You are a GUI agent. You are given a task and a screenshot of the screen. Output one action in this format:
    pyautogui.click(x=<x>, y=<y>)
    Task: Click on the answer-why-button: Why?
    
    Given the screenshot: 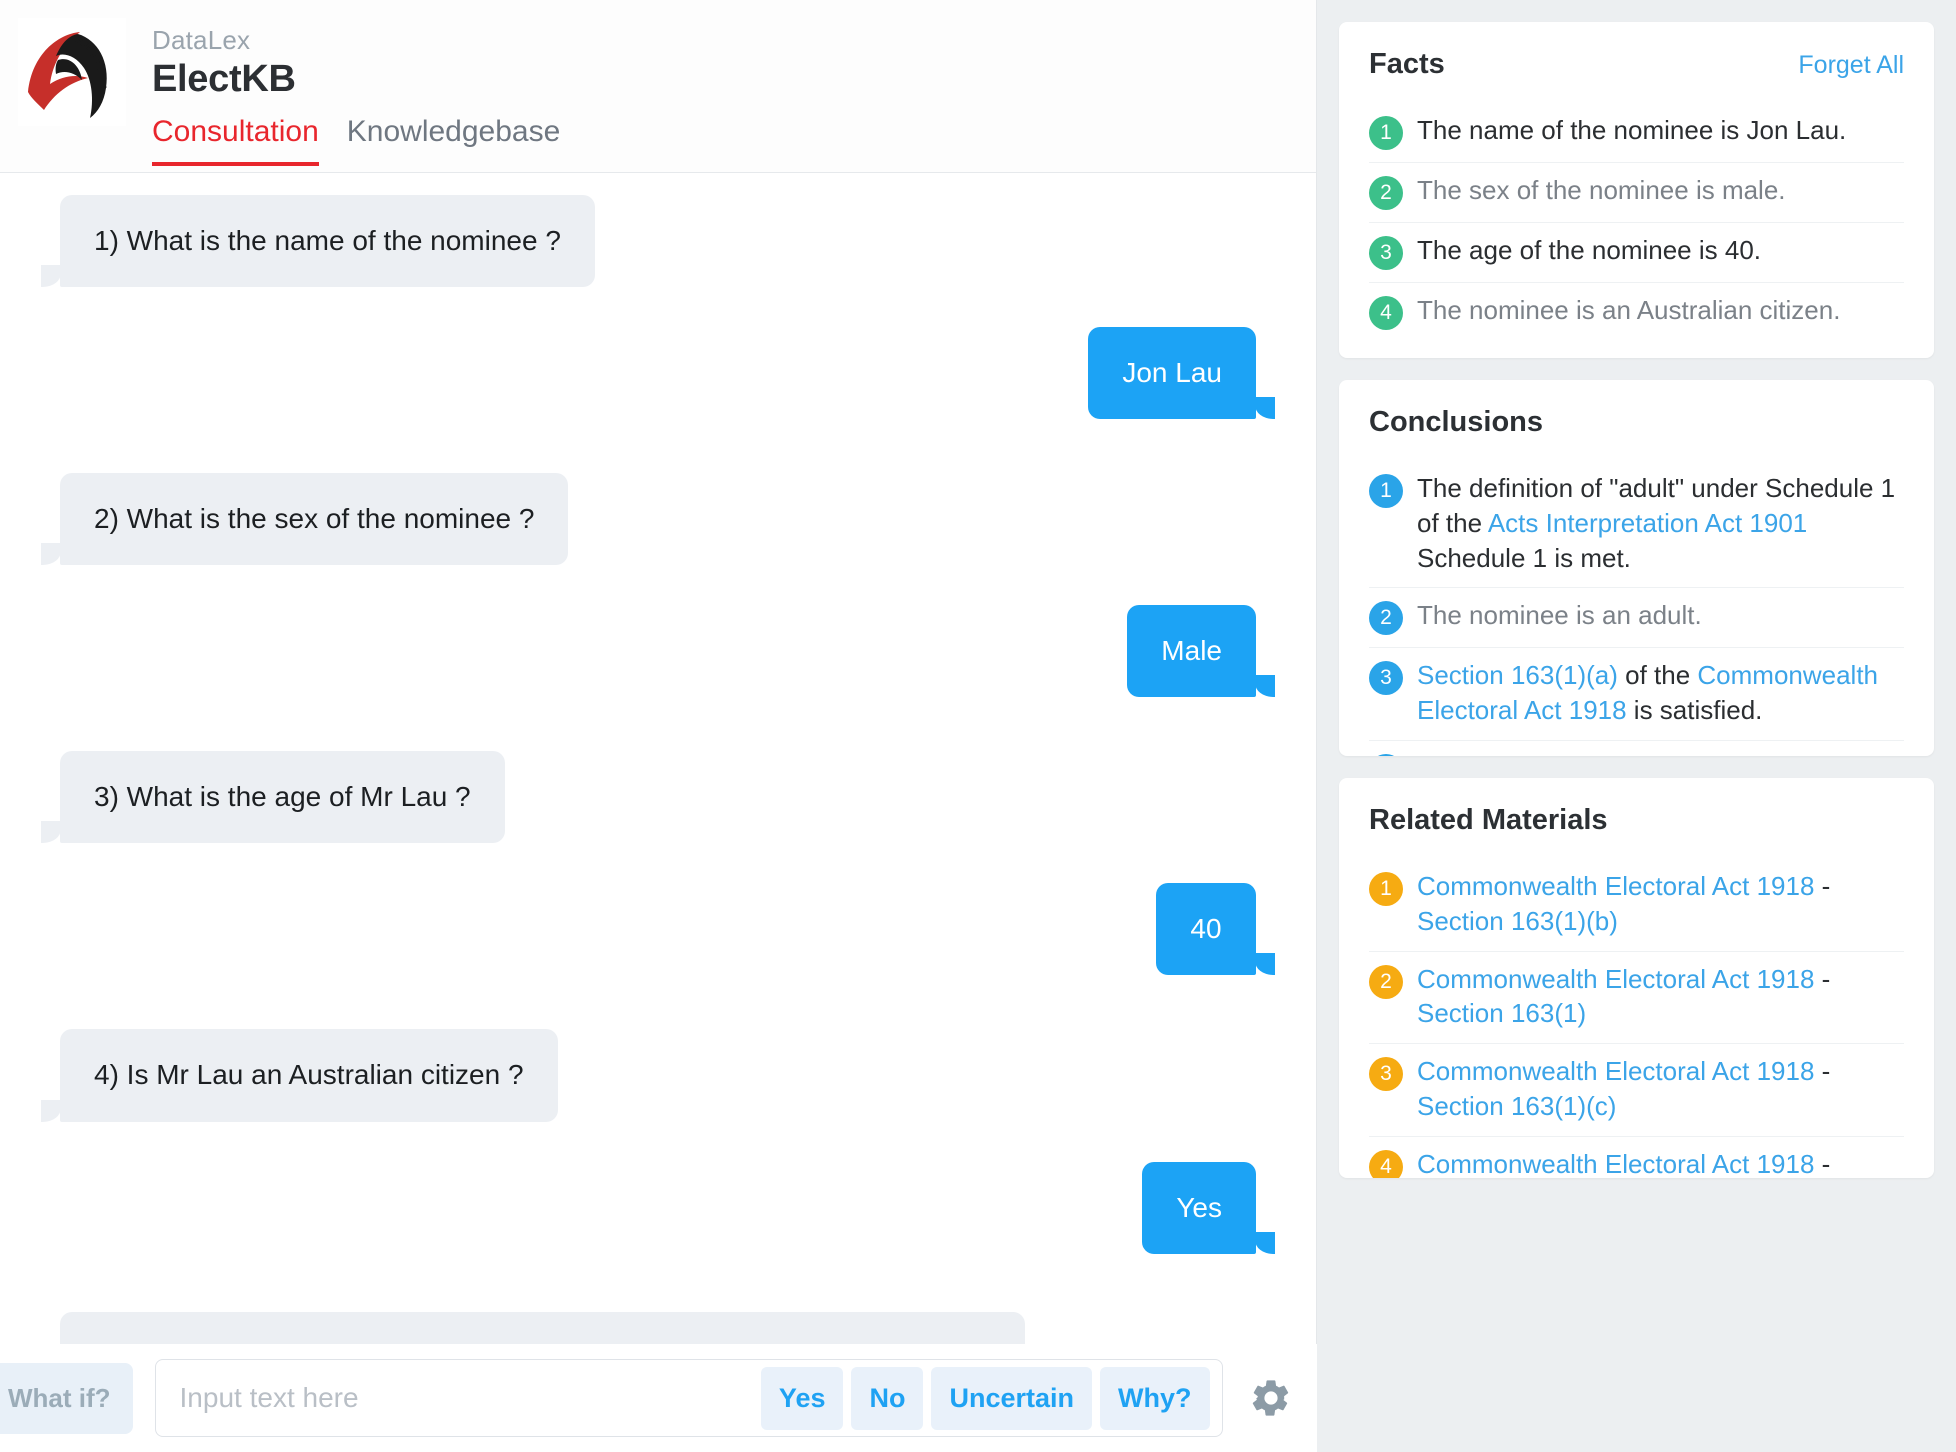 What is the action you would take?
    pyautogui.click(x=1155, y=1398)
    